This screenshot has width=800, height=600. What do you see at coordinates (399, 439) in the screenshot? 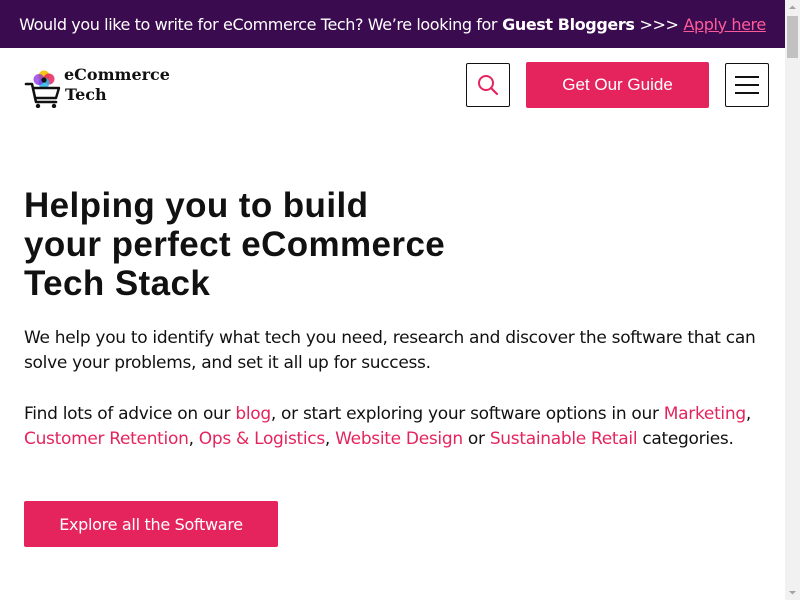
I see `website-design-link: Website Design` at bounding box center [399, 439].